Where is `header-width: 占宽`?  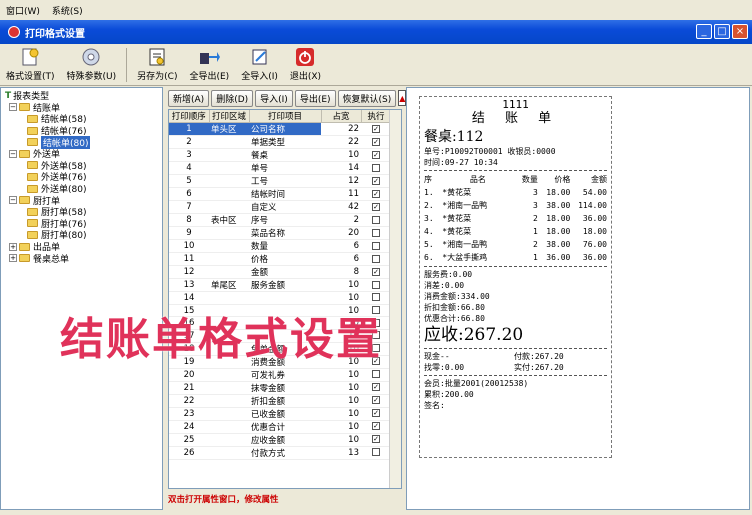
header-width: 占宽 is located at coordinates (341, 116).